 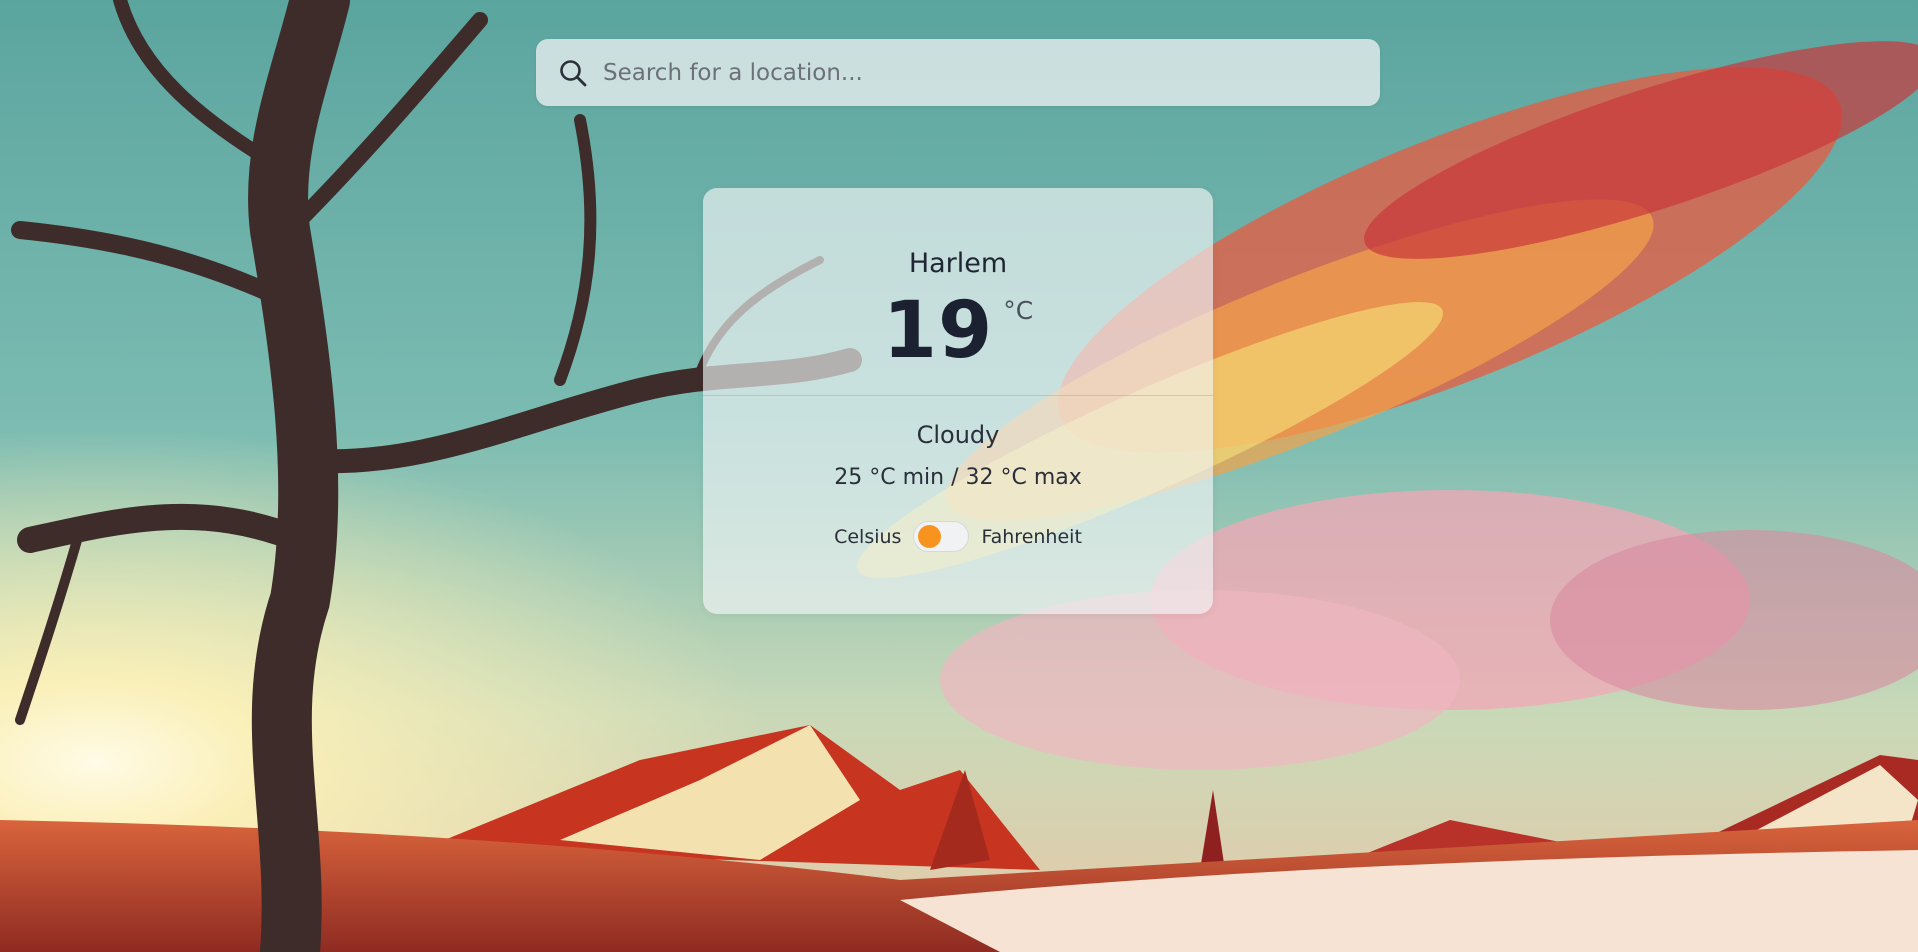 I want to click on divider, so click(x=958, y=395).